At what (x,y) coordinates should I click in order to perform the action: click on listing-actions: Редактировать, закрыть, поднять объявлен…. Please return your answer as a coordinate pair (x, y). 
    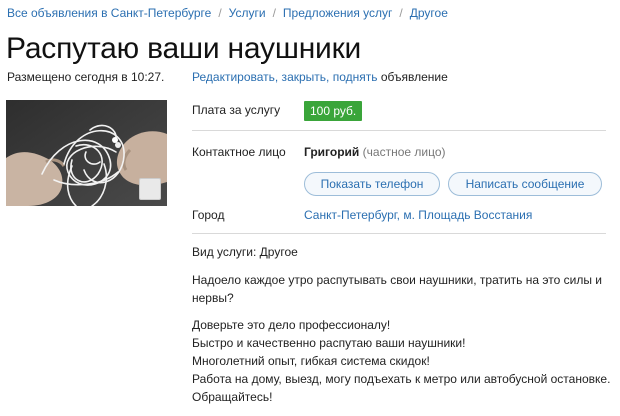
    Looking at the image, I should click on (320, 77).